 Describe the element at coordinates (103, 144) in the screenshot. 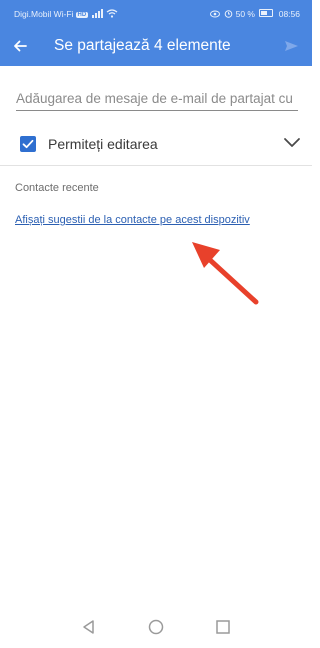

I see `allow-editing-label: Permiteți editarea` at that location.